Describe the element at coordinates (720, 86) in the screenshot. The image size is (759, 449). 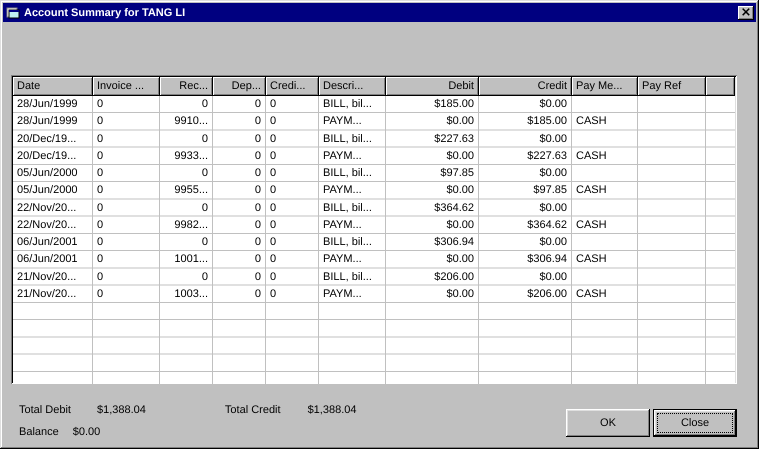
I see `column-header` at that location.